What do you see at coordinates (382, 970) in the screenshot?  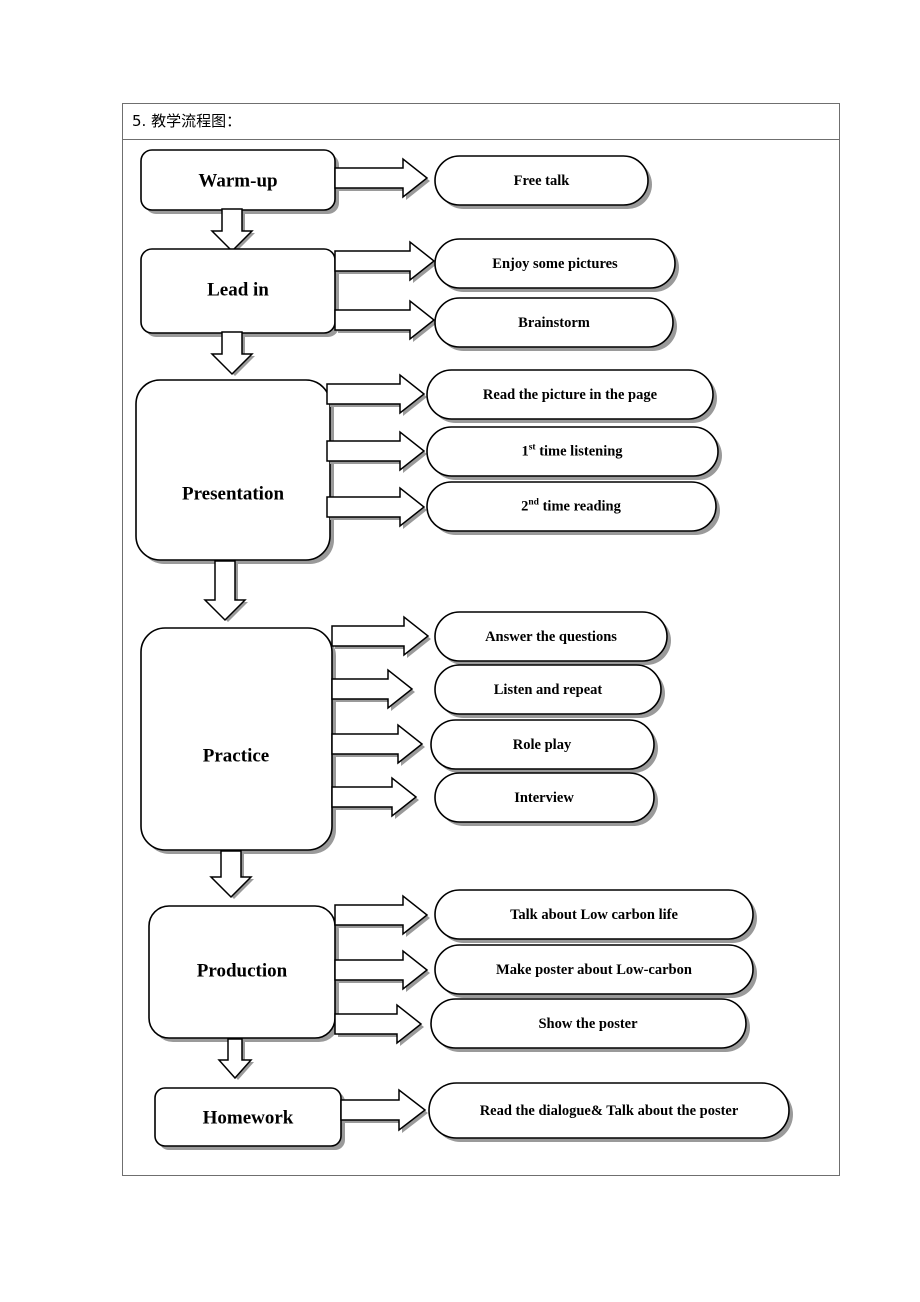 I see `arrow-production-to-make-poster` at bounding box center [382, 970].